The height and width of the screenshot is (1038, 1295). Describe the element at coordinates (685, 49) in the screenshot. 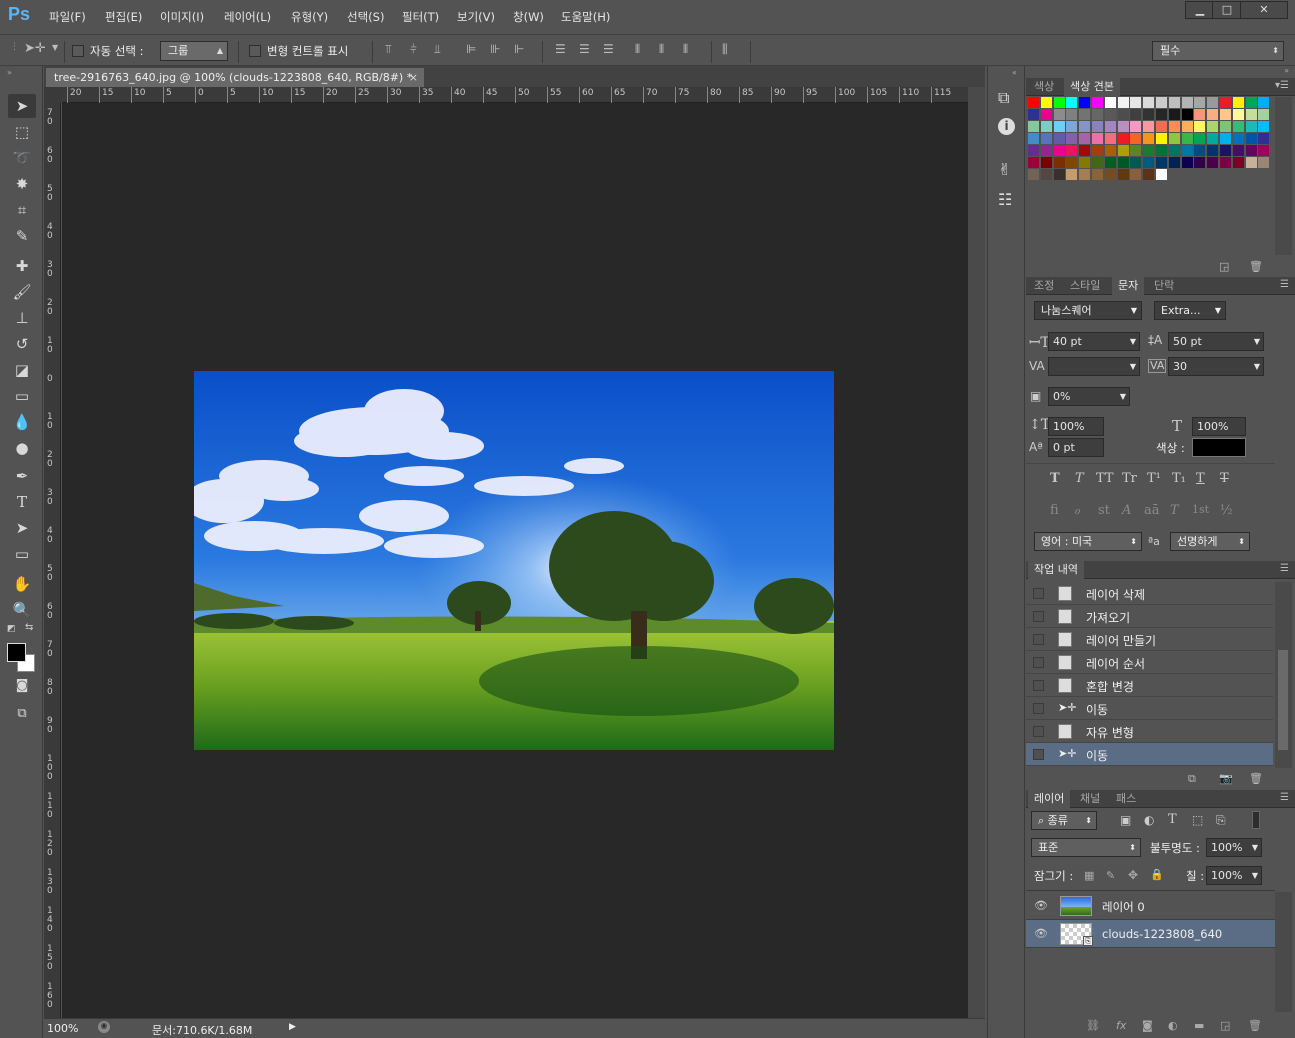

I see `distribute-right-icon: ⫴` at that location.